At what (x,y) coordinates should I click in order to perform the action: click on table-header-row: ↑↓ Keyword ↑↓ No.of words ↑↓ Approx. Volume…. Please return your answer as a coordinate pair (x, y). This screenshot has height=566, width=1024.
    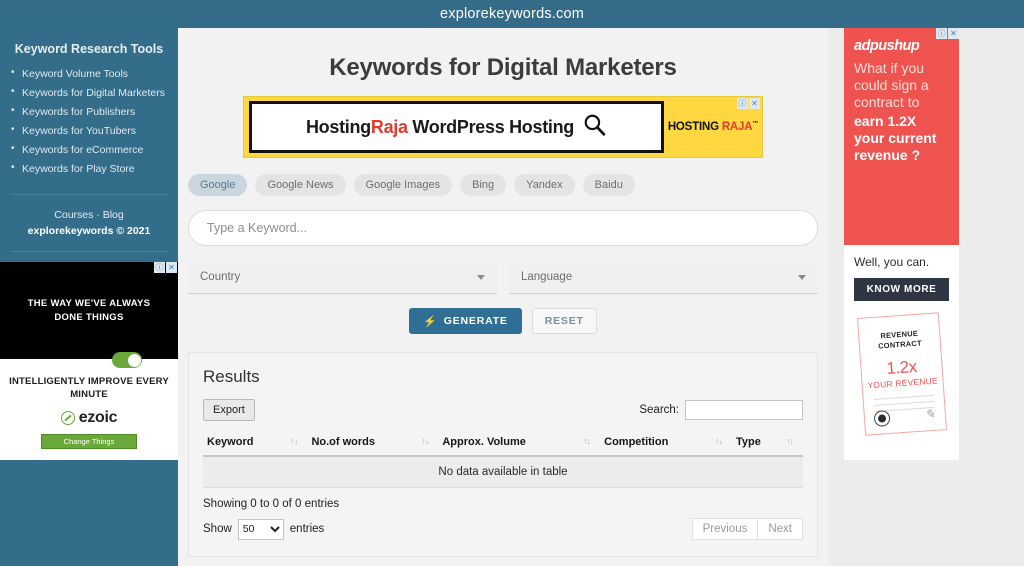
    Looking at the image, I should click on (503, 443).